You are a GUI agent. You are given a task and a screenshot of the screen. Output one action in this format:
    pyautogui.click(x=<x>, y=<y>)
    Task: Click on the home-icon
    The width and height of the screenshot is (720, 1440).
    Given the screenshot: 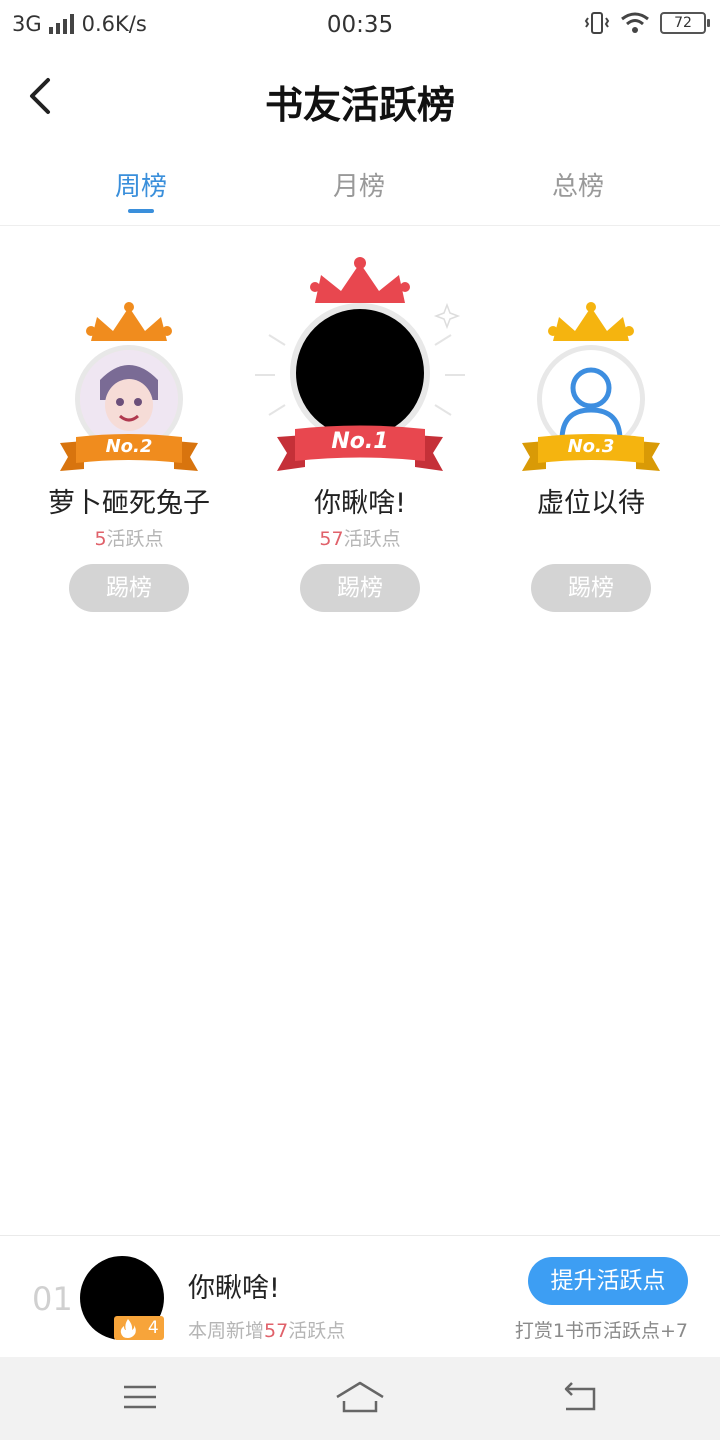 What is the action you would take?
    pyautogui.click(x=360, y=1397)
    